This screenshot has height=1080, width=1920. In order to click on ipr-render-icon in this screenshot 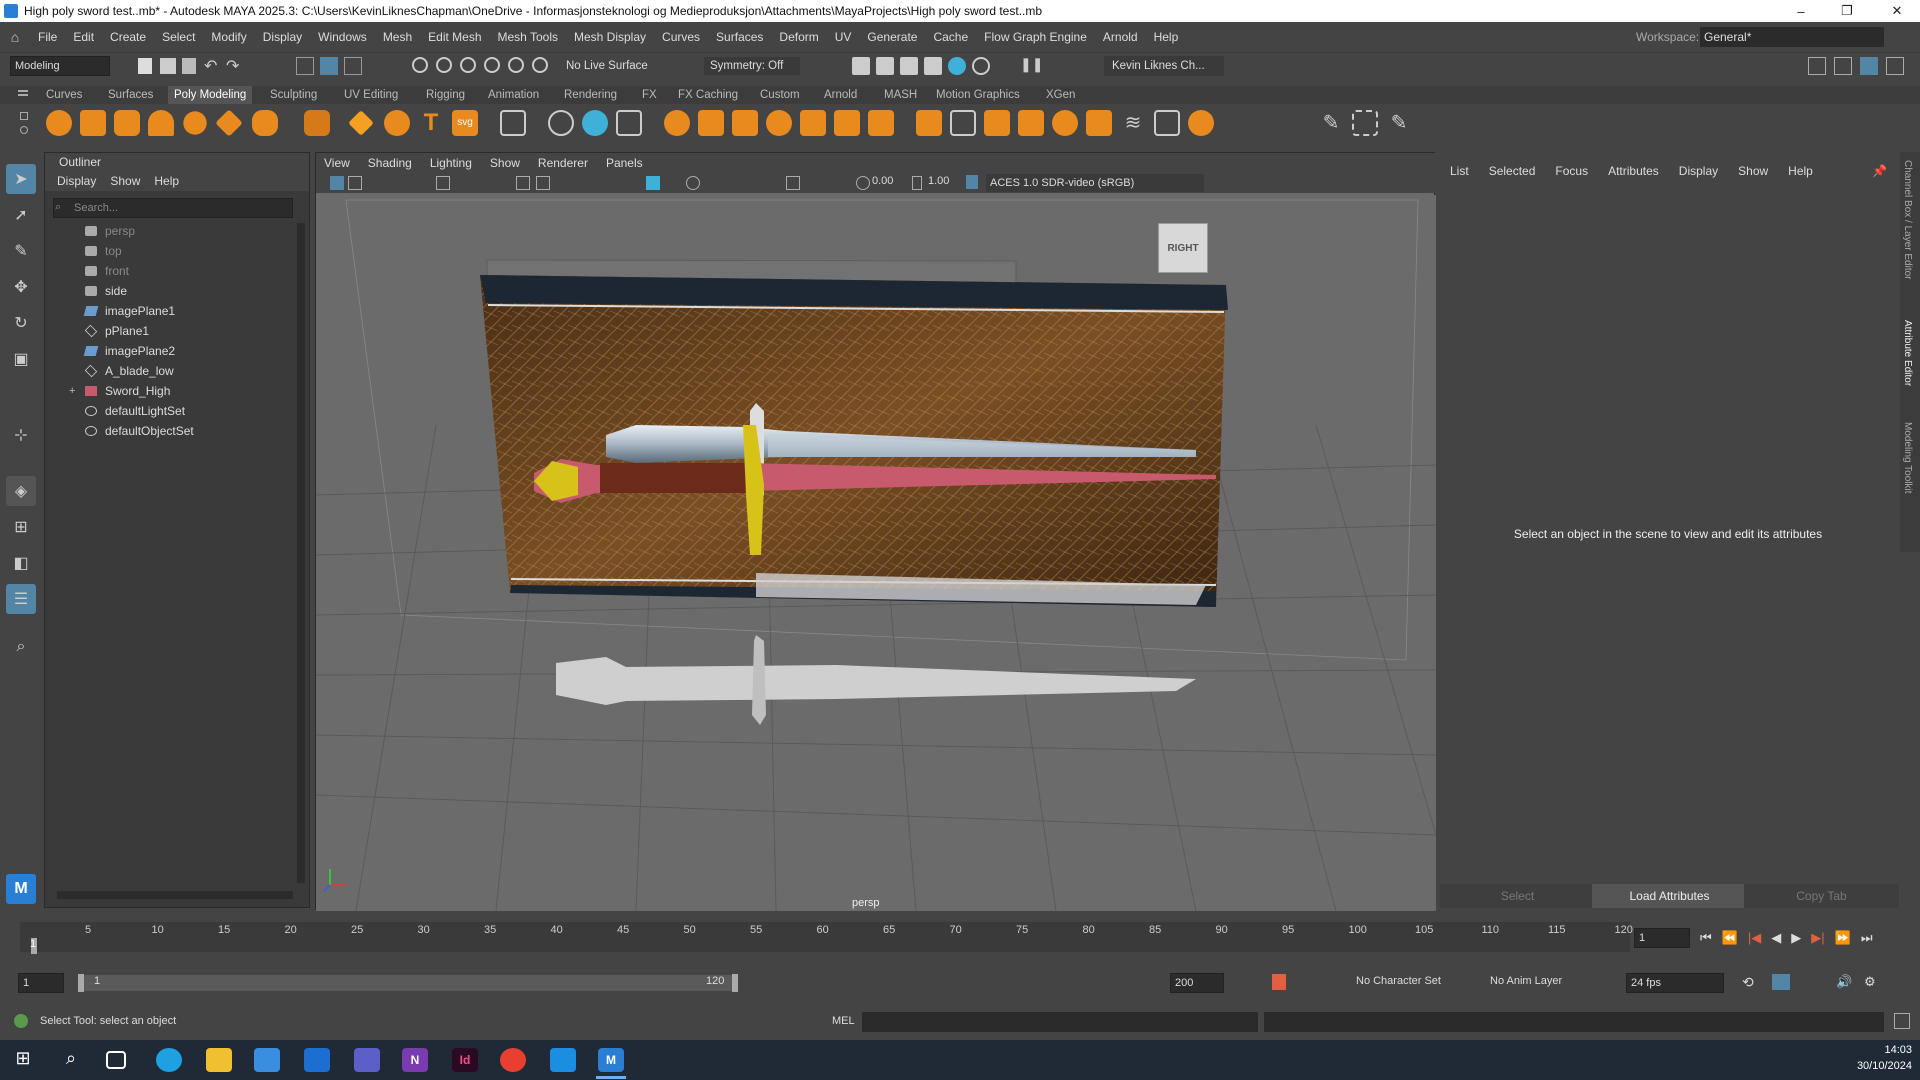, I will do `click(909, 66)`.